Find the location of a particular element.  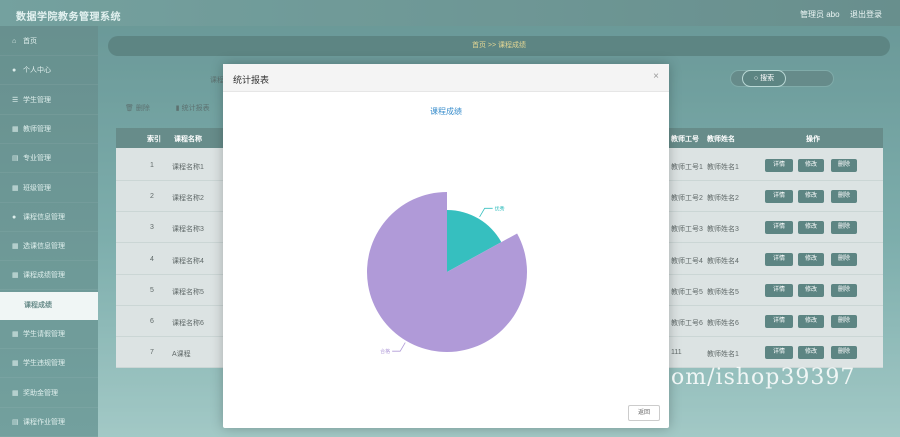

back-button: 返回 is located at coordinates (644, 413).